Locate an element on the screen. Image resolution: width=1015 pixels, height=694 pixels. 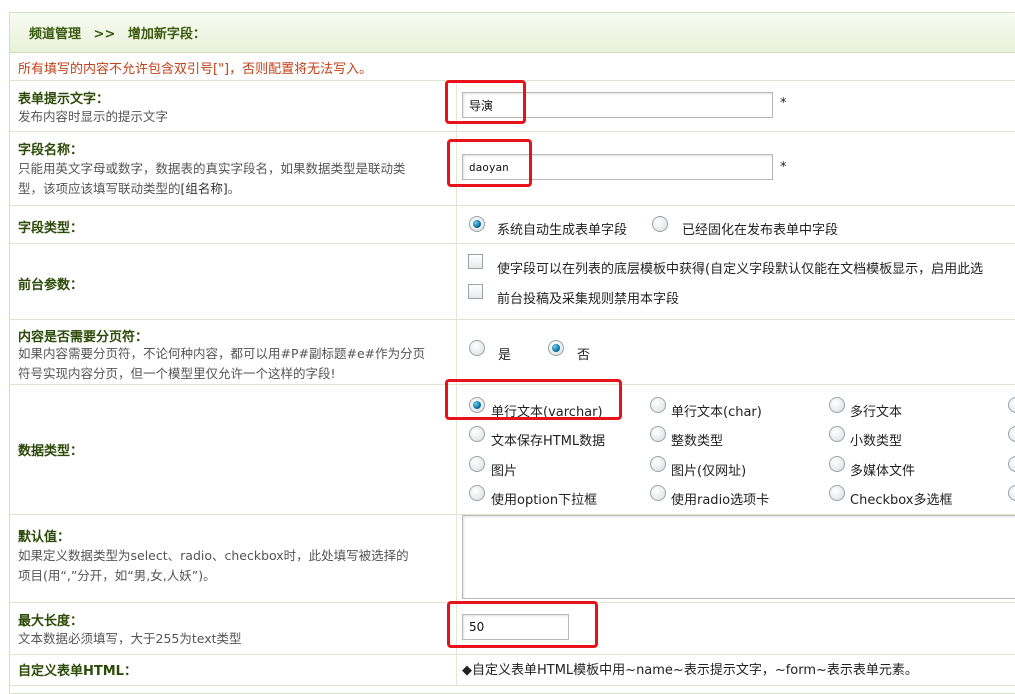
dtype-option-label: 多媒体文件 is located at coordinates (883, 471).